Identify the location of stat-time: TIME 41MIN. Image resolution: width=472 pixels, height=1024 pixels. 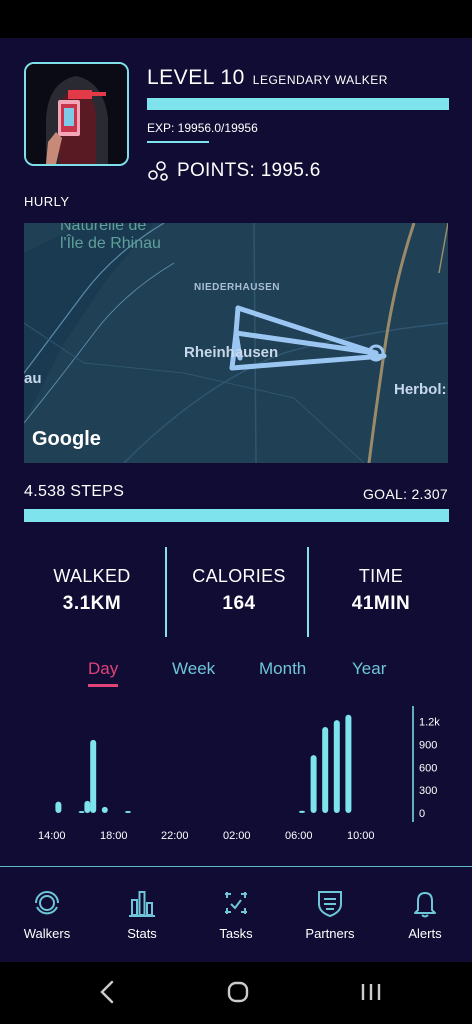
(381, 590).